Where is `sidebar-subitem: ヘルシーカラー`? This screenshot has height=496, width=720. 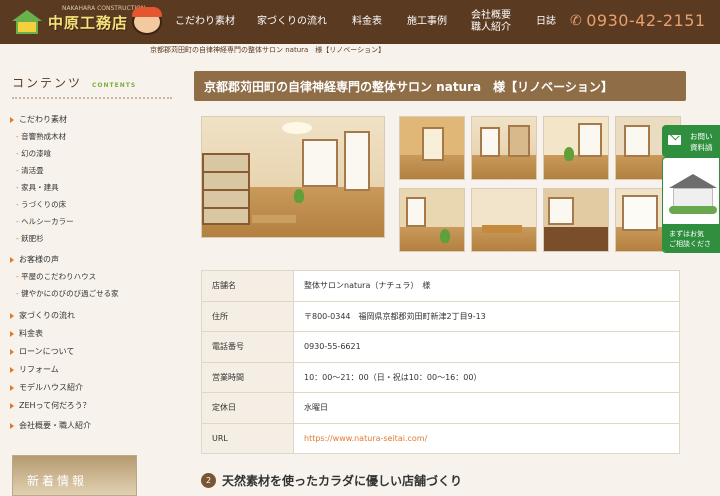 sidebar-subitem: ヘルシーカラー is located at coordinates (45, 221).